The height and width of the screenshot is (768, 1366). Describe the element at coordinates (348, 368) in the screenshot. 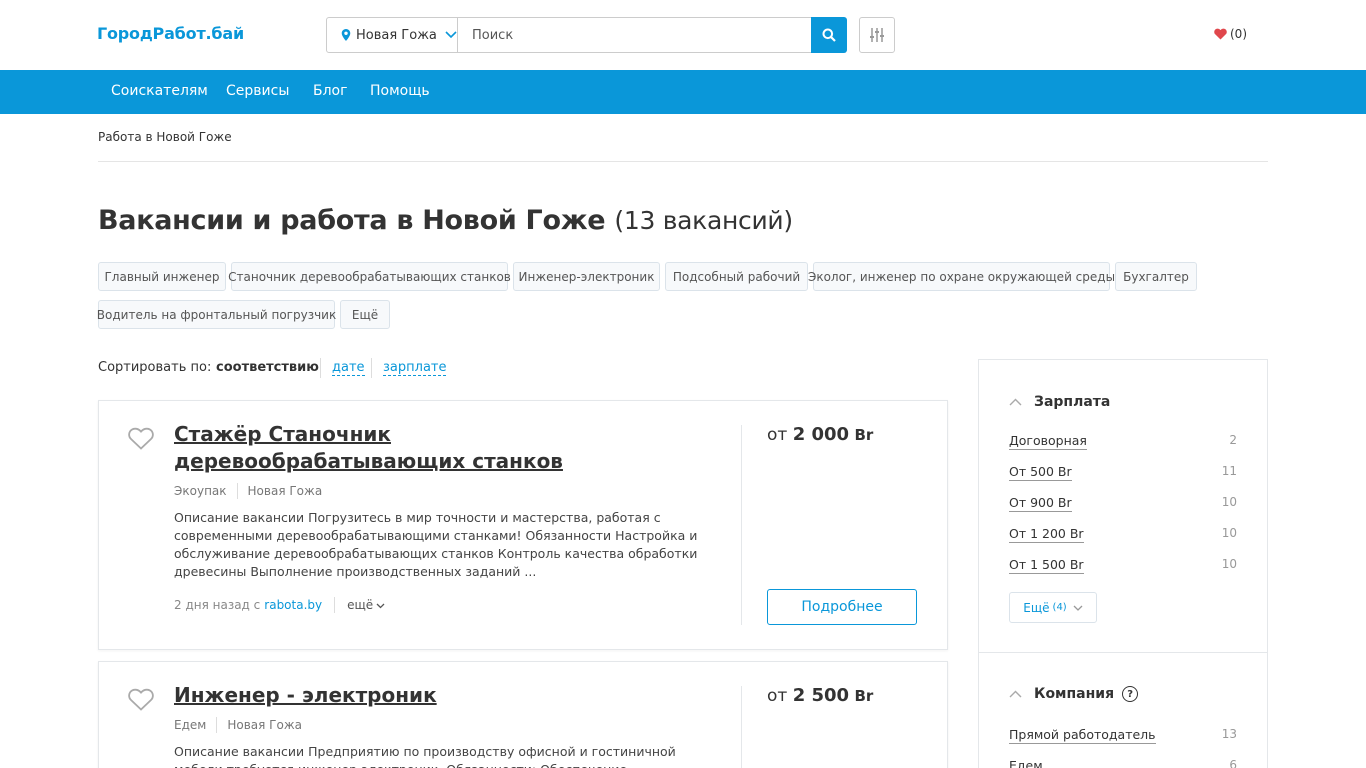

I see `sort-date: дате` at that location.